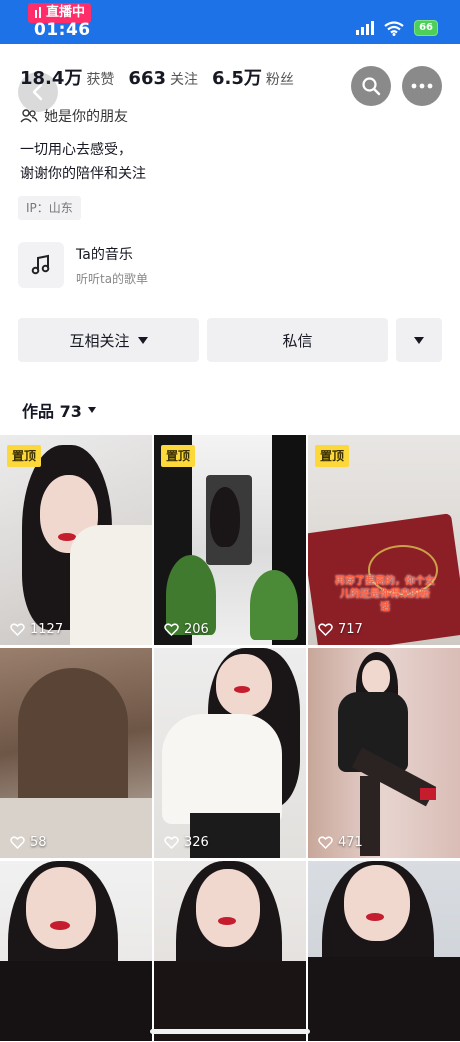 The image size is (460, 1042). I want to click on message-label: 私信, so click(297, 340).